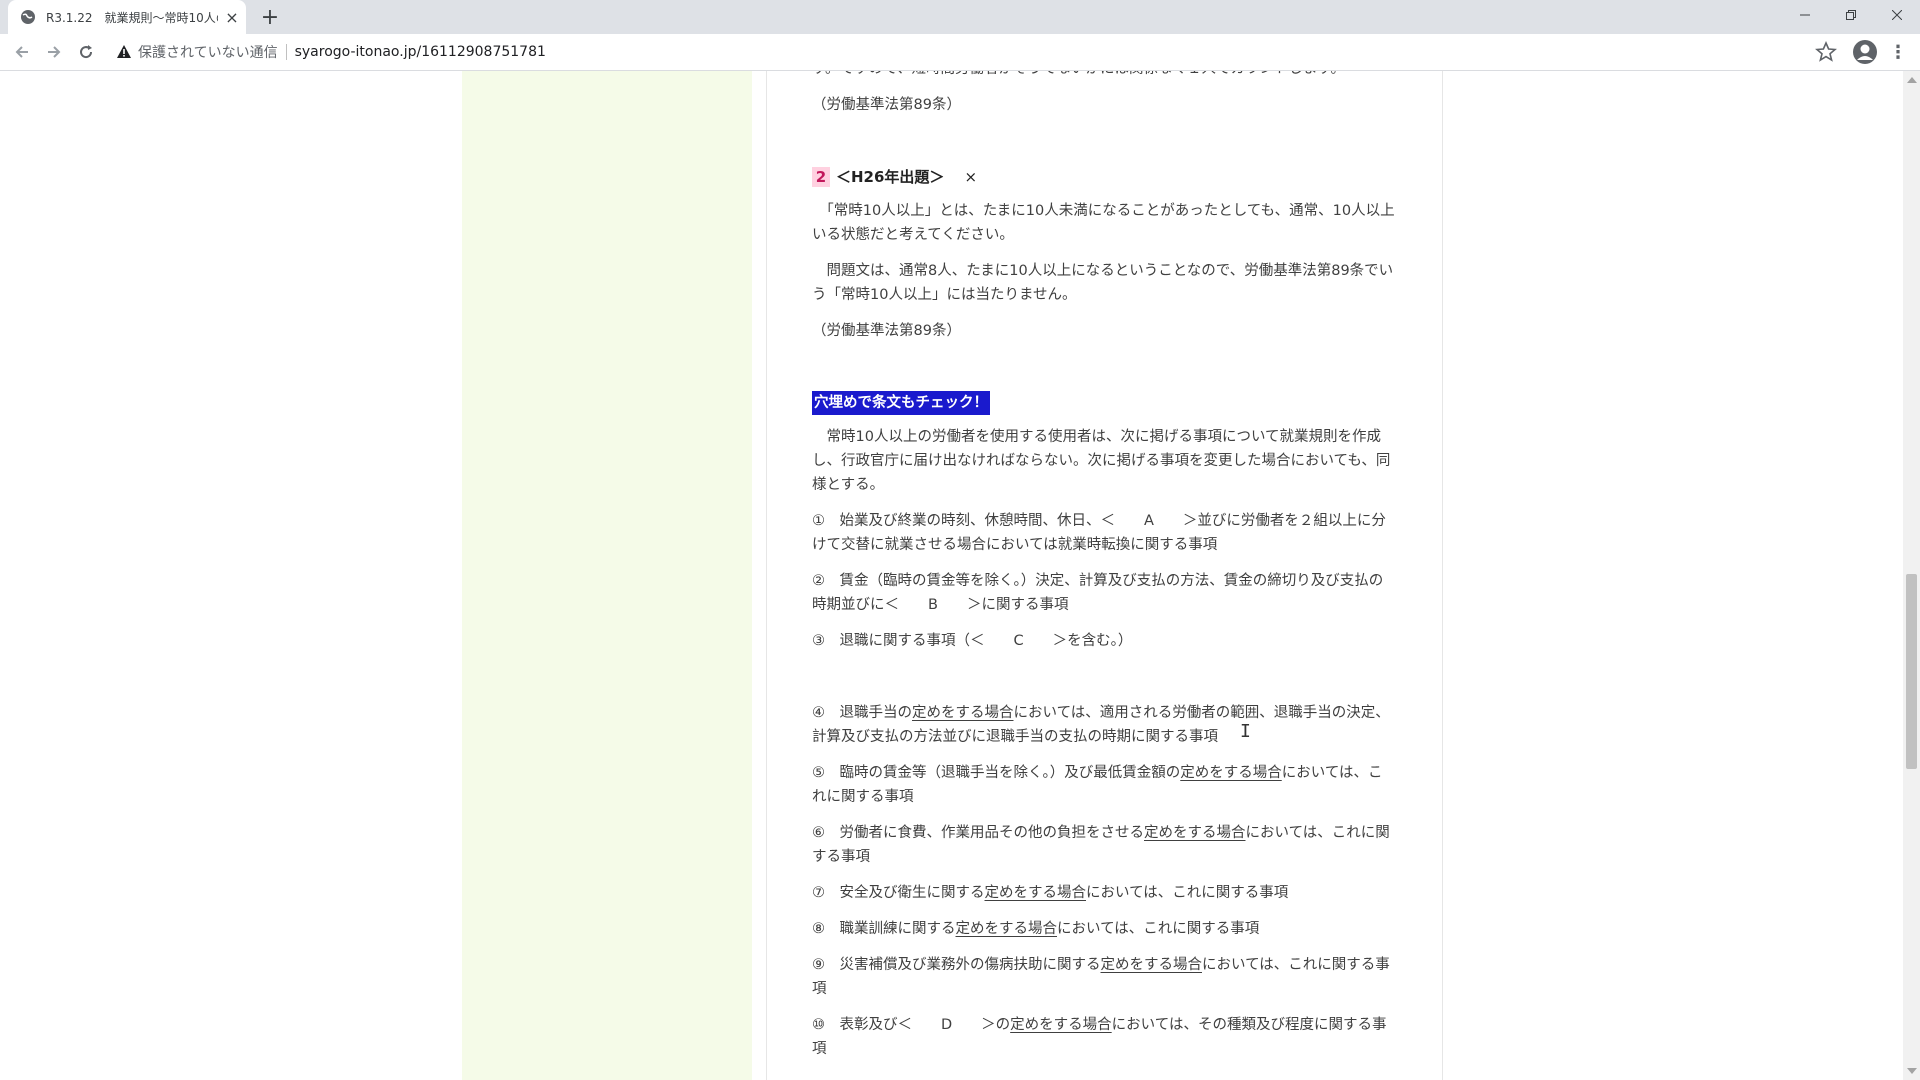  I want to click on list-item: ⑧ 職業訓練に関する定めをする場合においては、これに関する事項, so click(1036, 929).